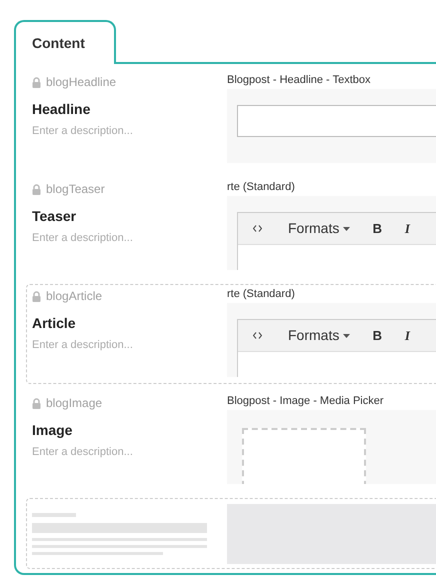  Describe the element at coordinates (336, 121) in the screenshot. I see `text-input` at that location.